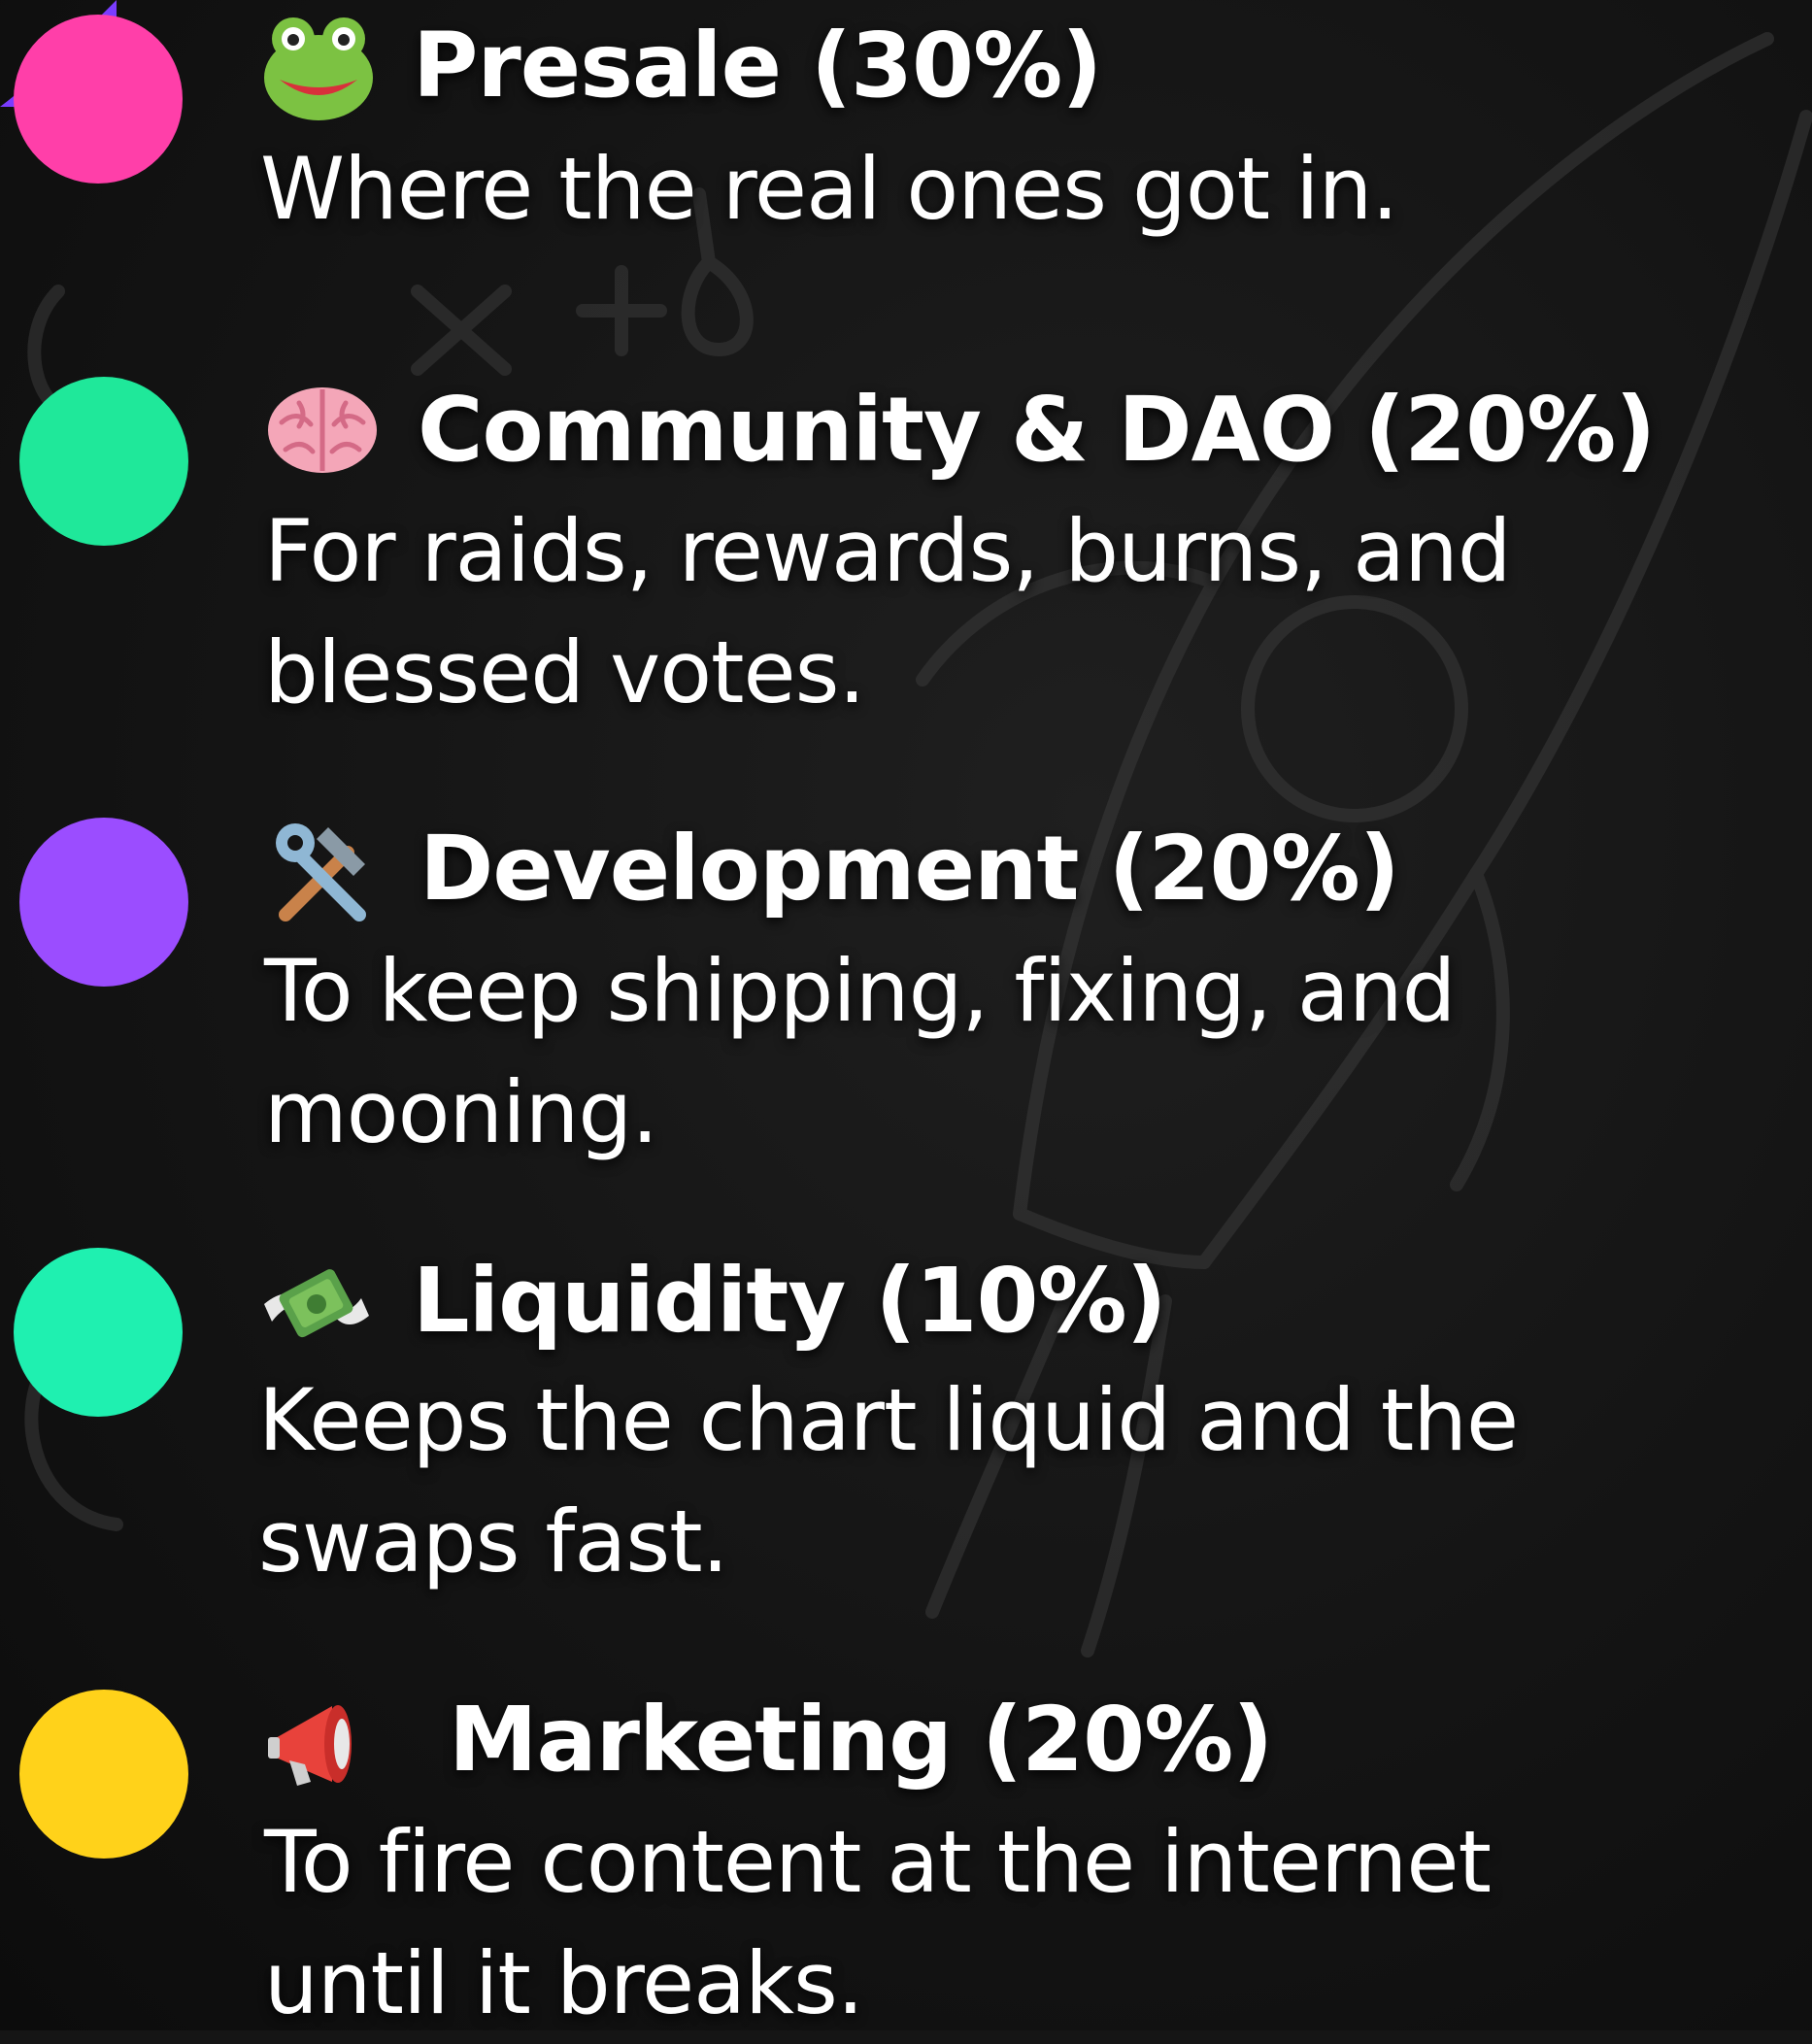  What do you see at coordinates (316, 1303) in the screenshot?
I see `money-wings-emoji-icon` at bounding box center [316, 1303].